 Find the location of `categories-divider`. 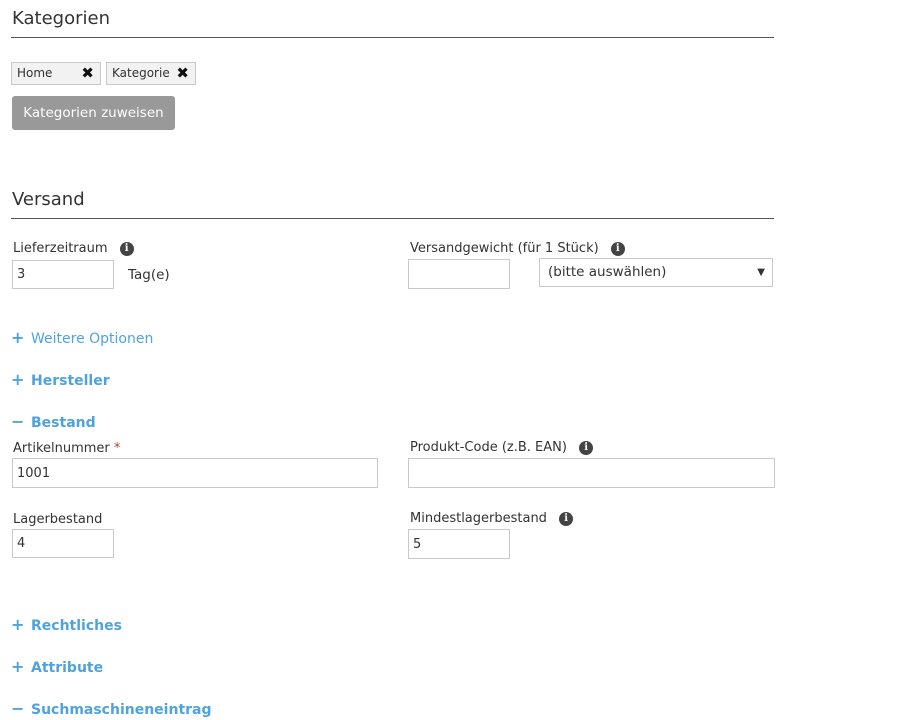

categories-divider is located at coordinates (392, 37).